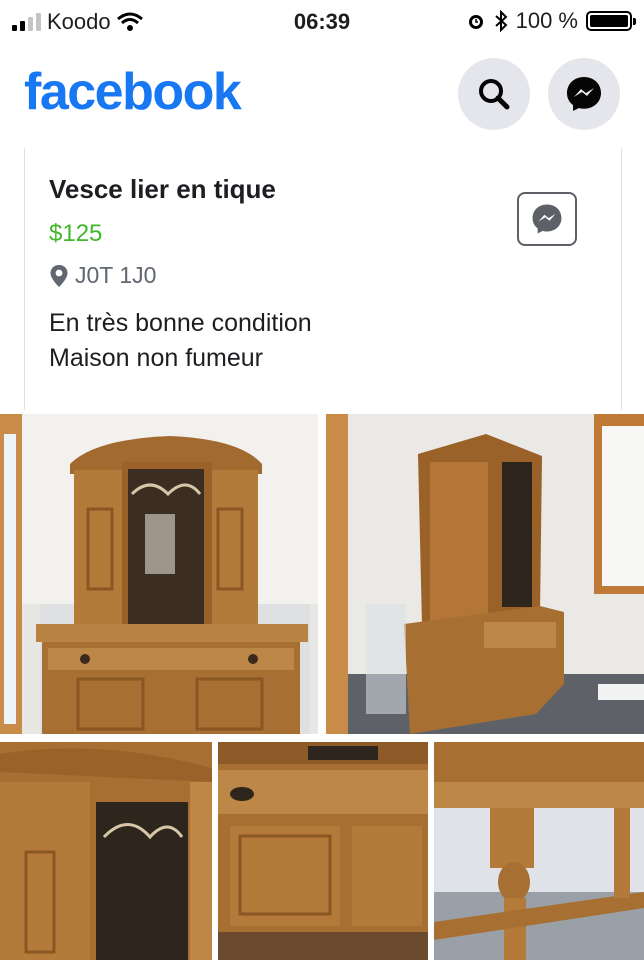 Image resolution: width=644 pixels, height=960 pixels. Describe the element at coordinates (501, 21) in the screenshot. I see `bluetooth-icon` at that location.